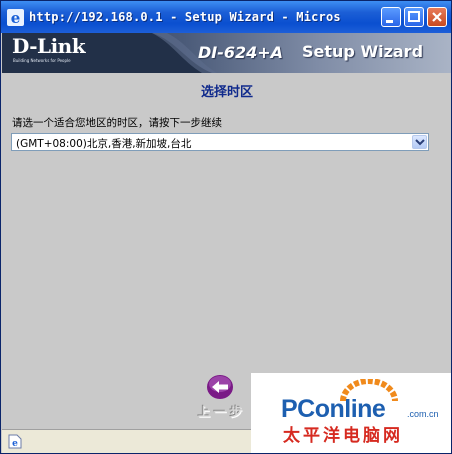 The height and width of the screenshot is (454, 452). I want to click on back-button: 上一步, so click(222, 398).